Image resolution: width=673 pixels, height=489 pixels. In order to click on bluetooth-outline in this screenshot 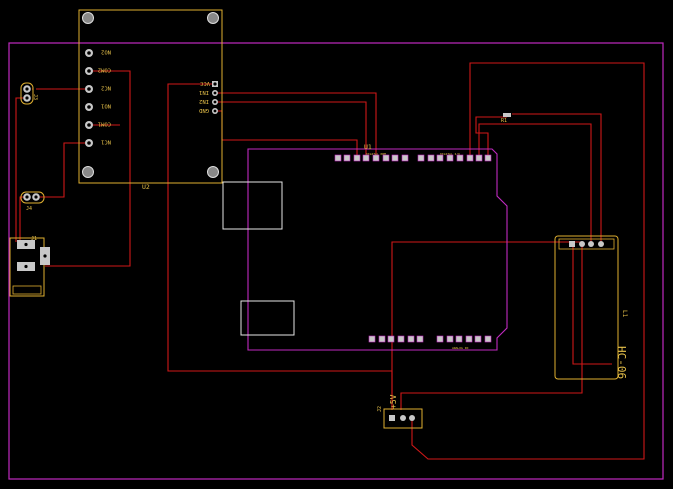, I will do `click(586, 307)`.